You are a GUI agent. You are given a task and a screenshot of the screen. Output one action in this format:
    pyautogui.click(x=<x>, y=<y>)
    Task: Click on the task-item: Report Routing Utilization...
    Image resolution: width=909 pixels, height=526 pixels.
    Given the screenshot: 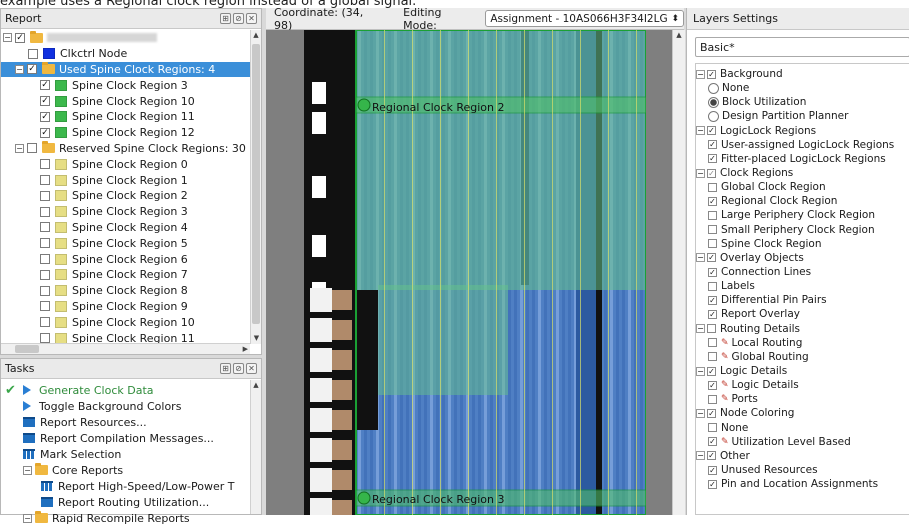 What is the action you would take?
    pyautogui.click(x=127, y=502)
    